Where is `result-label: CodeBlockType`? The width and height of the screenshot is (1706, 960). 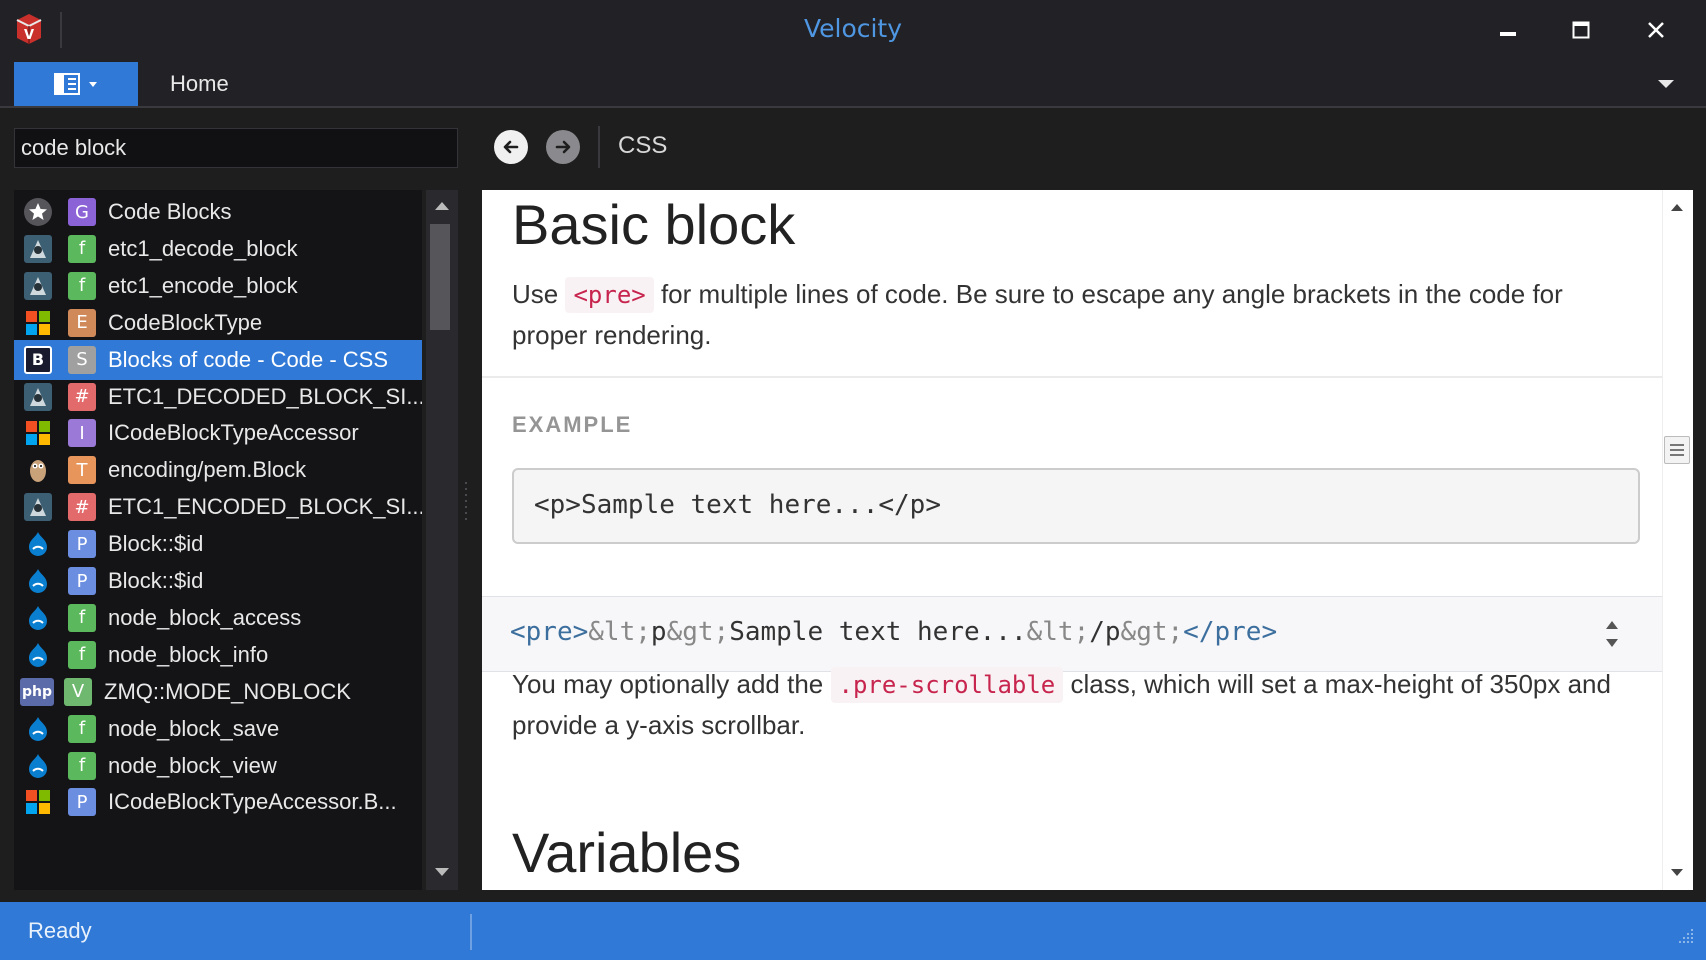 result-label: CodeBlockType is located at coordinates (185, 322).